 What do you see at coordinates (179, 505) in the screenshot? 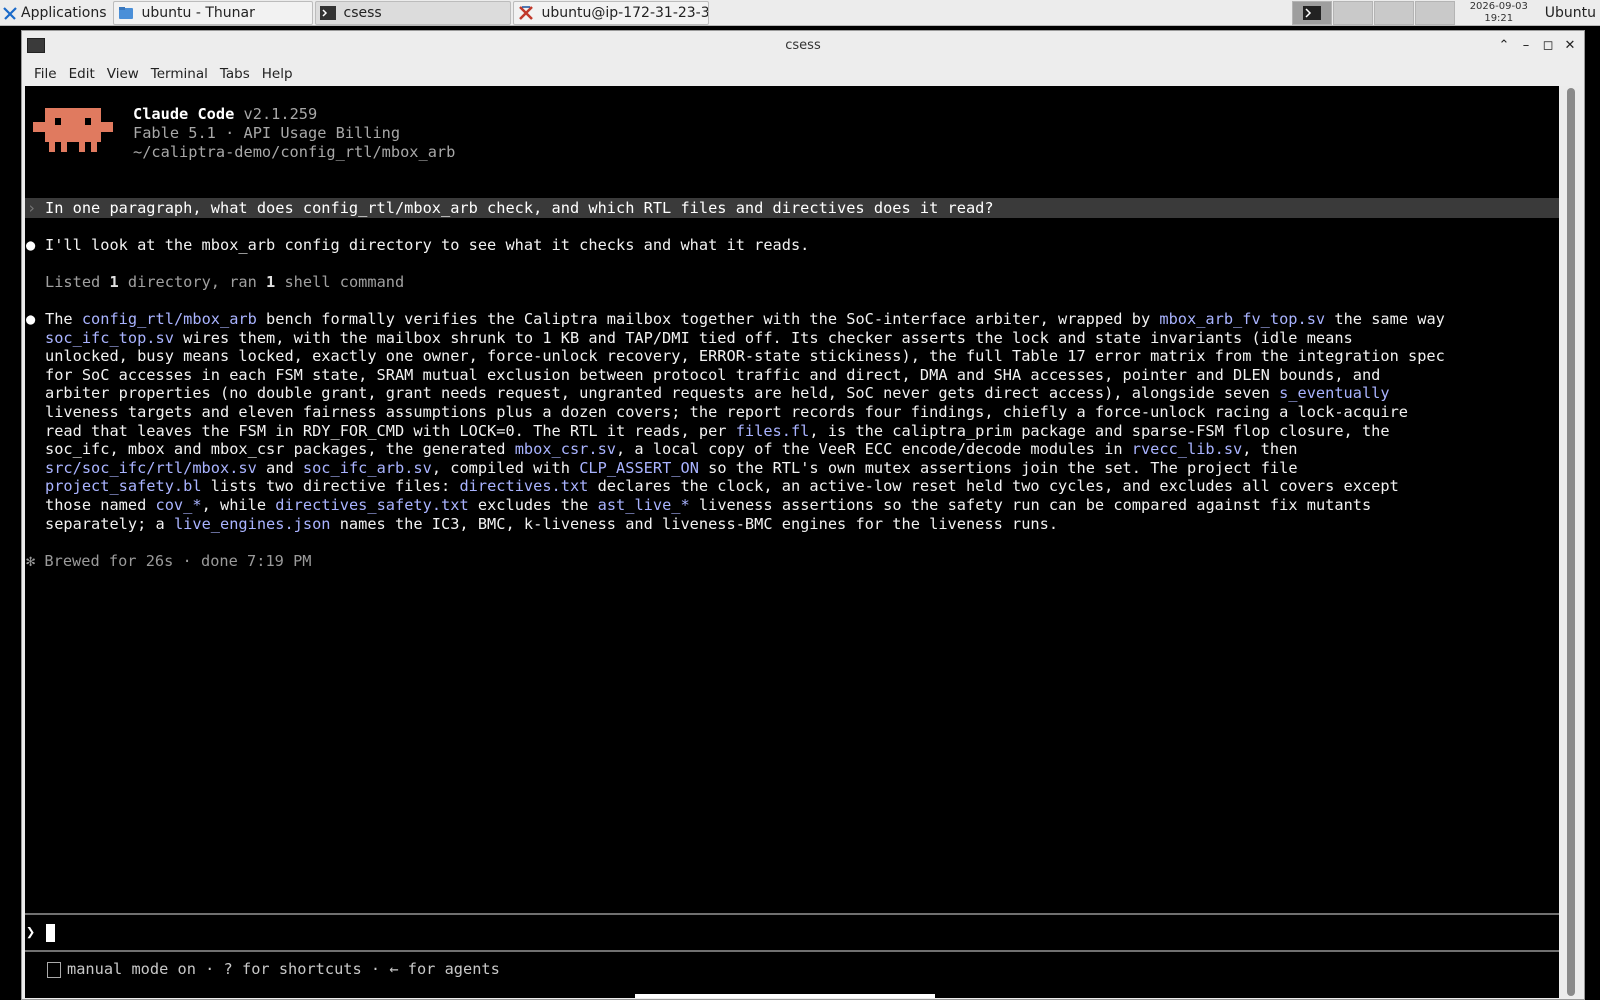
I see `file-link: cov_*` at bounding box center [179, 505].